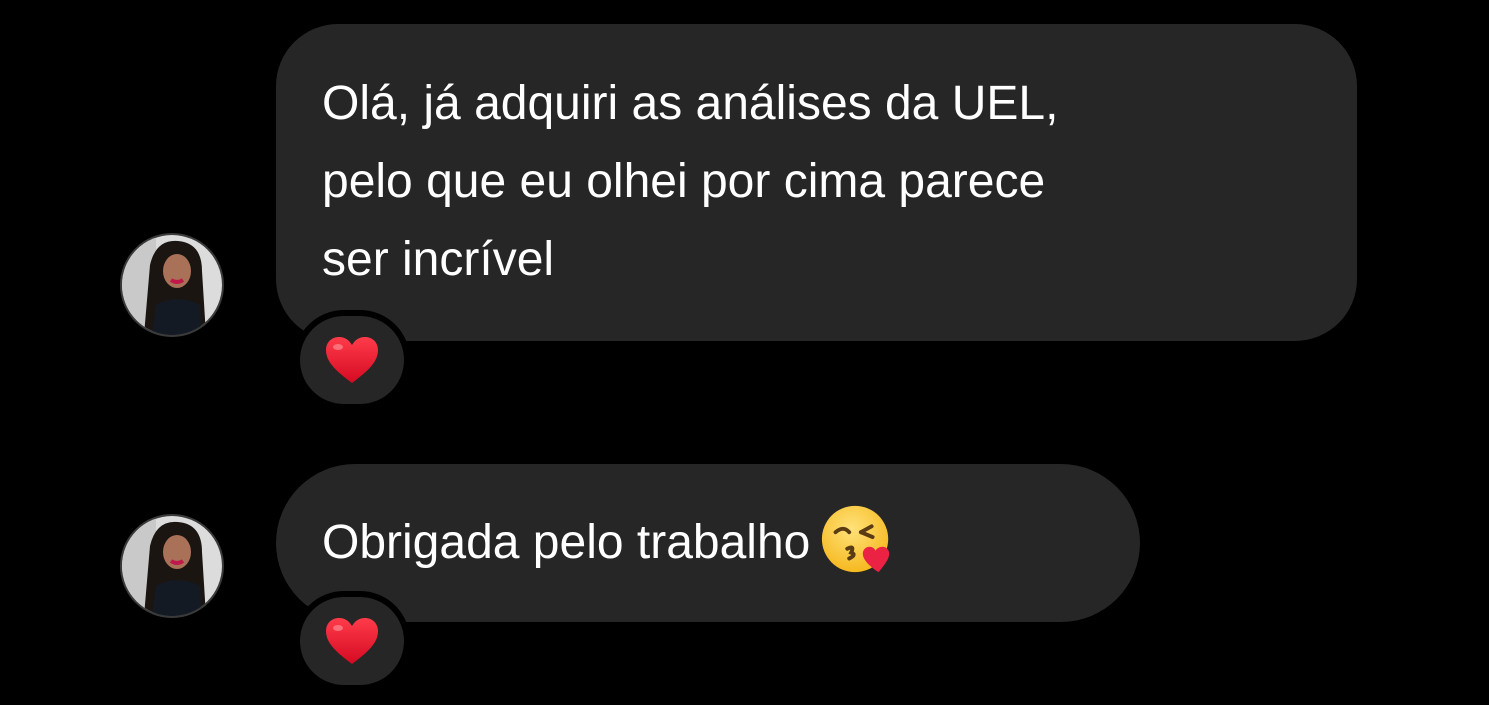  Describe the element at coordinates (857, 539) in the screenshot. I see `face-blowing-kiss-icon` at that location.